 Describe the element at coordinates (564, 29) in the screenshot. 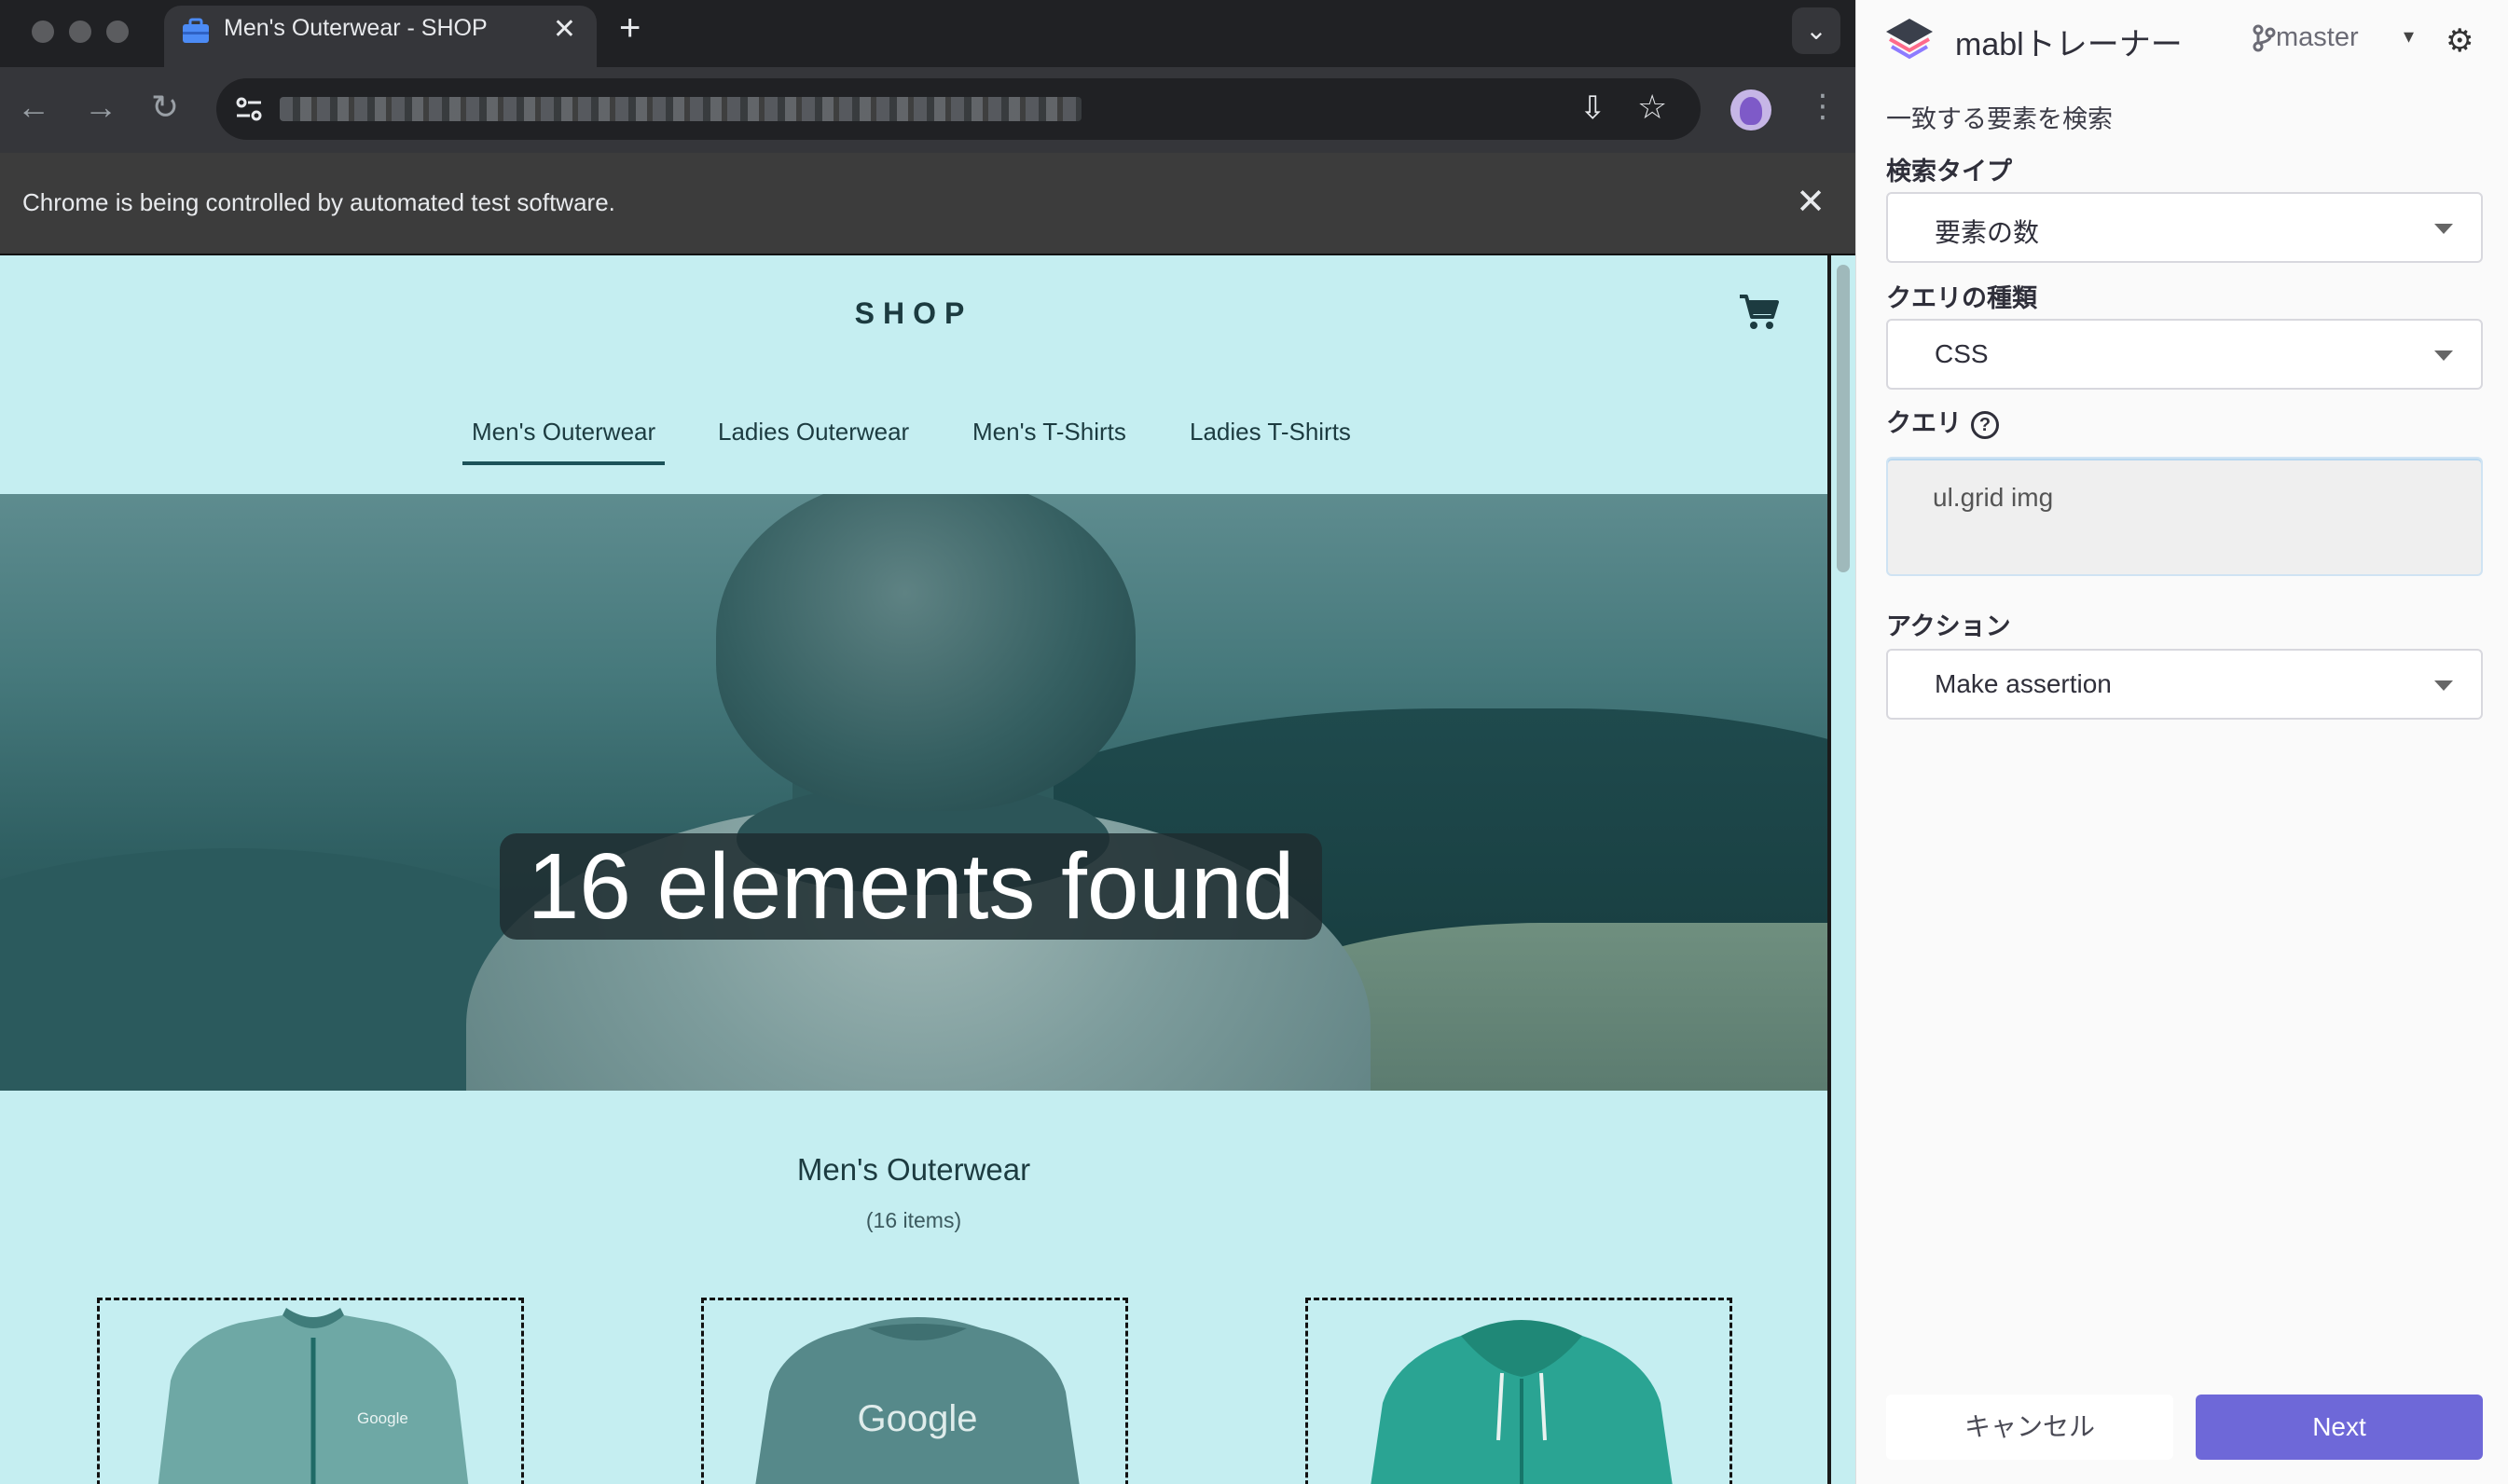

I see `tab-close-icon: ✕` at that location.